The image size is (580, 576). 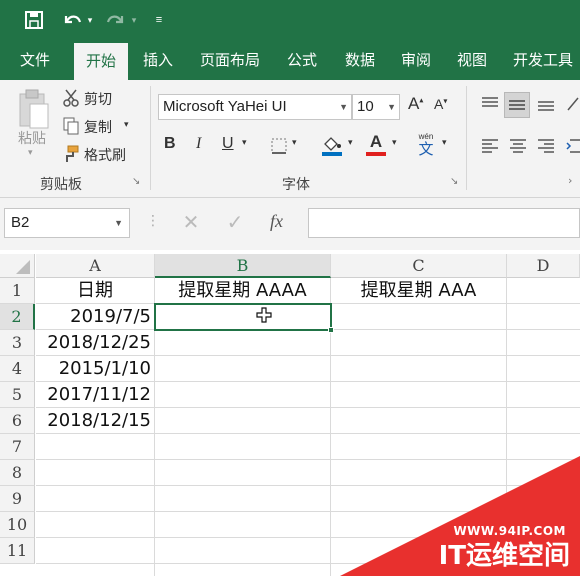 I want to click on redo-dropdown-icon: ▾, so click(x=134, y=20).